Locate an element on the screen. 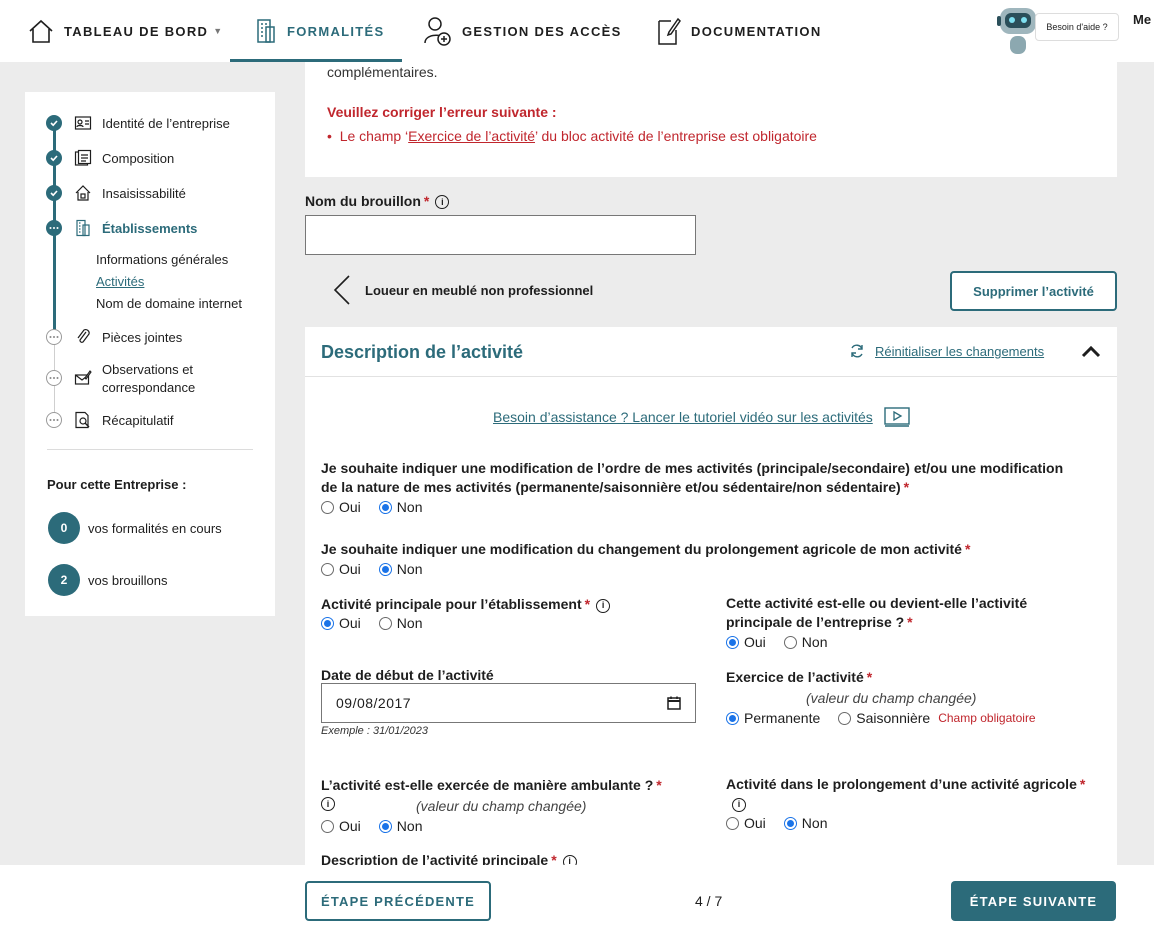  delete-activity-button: Supprimer l’activité is located at coordinates (1033, 291).